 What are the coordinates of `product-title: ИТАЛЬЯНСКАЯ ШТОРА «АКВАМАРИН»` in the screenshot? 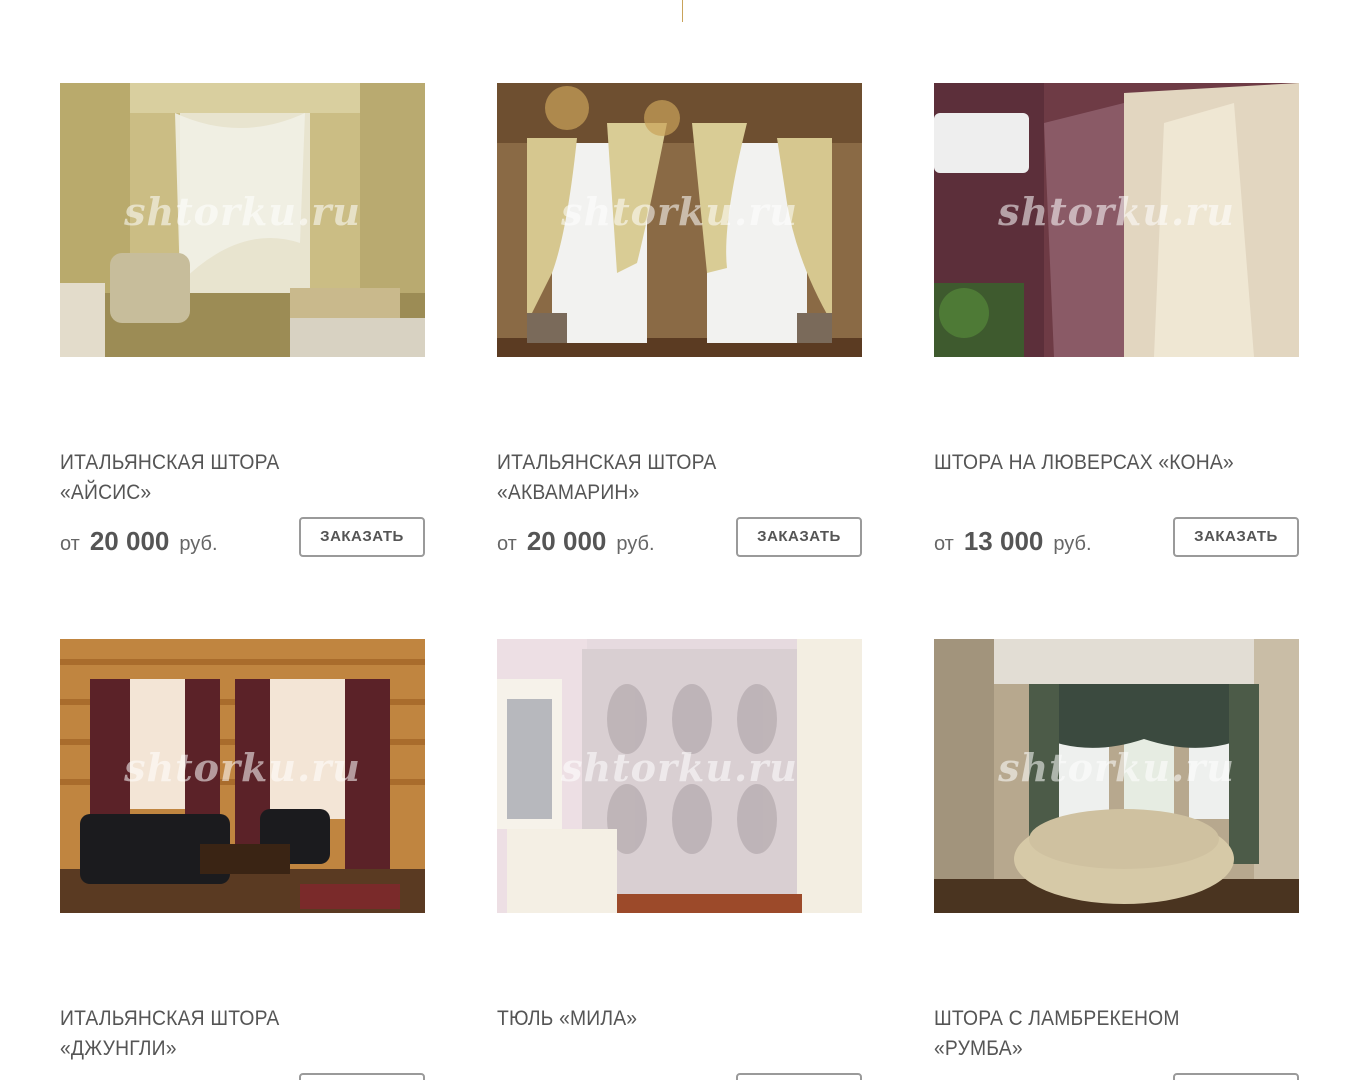 It's located at (649, 478).